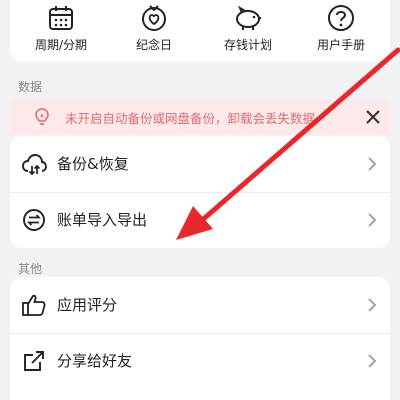 The width and height of the screenshot is (400, 400). Describe the element at coordinates (102, 220) in the screenshot. I see `list-item-label: 账单导入导出` at that location.